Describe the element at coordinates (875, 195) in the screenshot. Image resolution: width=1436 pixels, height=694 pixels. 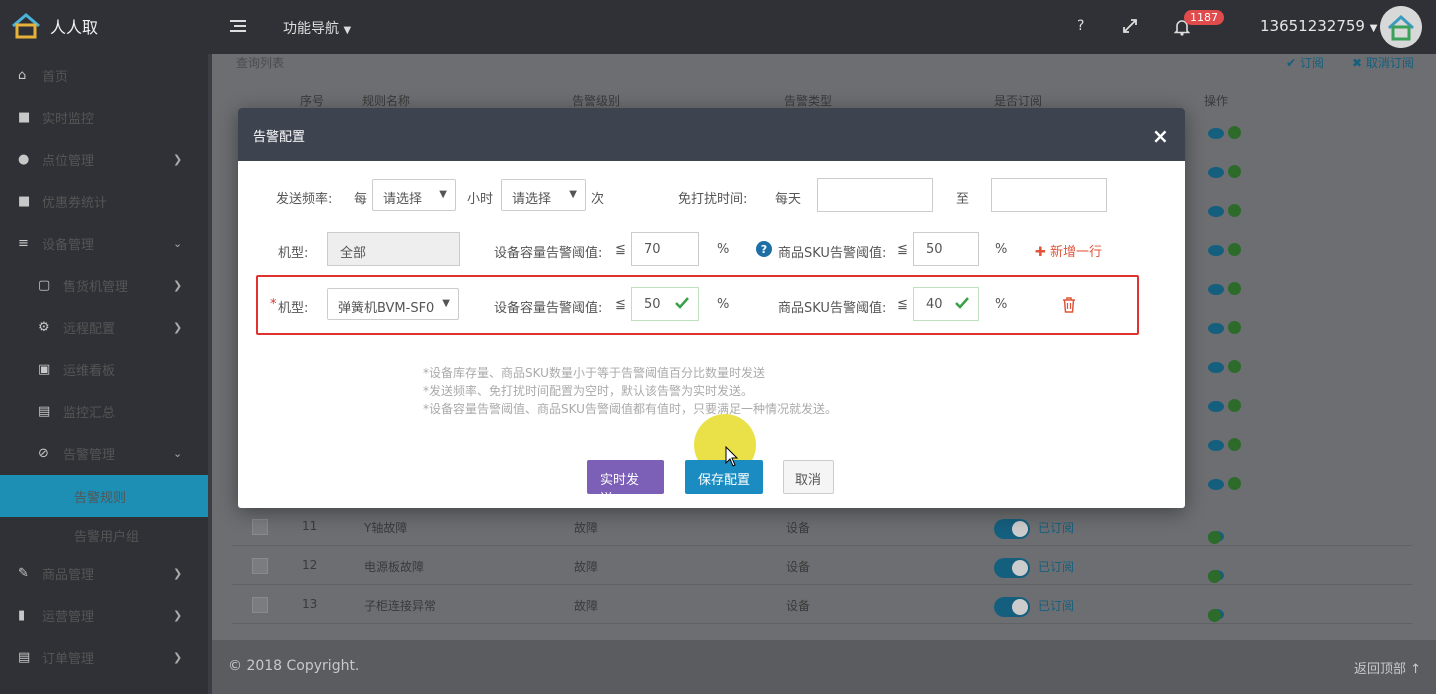
I see `dnd-start-input` at that location.